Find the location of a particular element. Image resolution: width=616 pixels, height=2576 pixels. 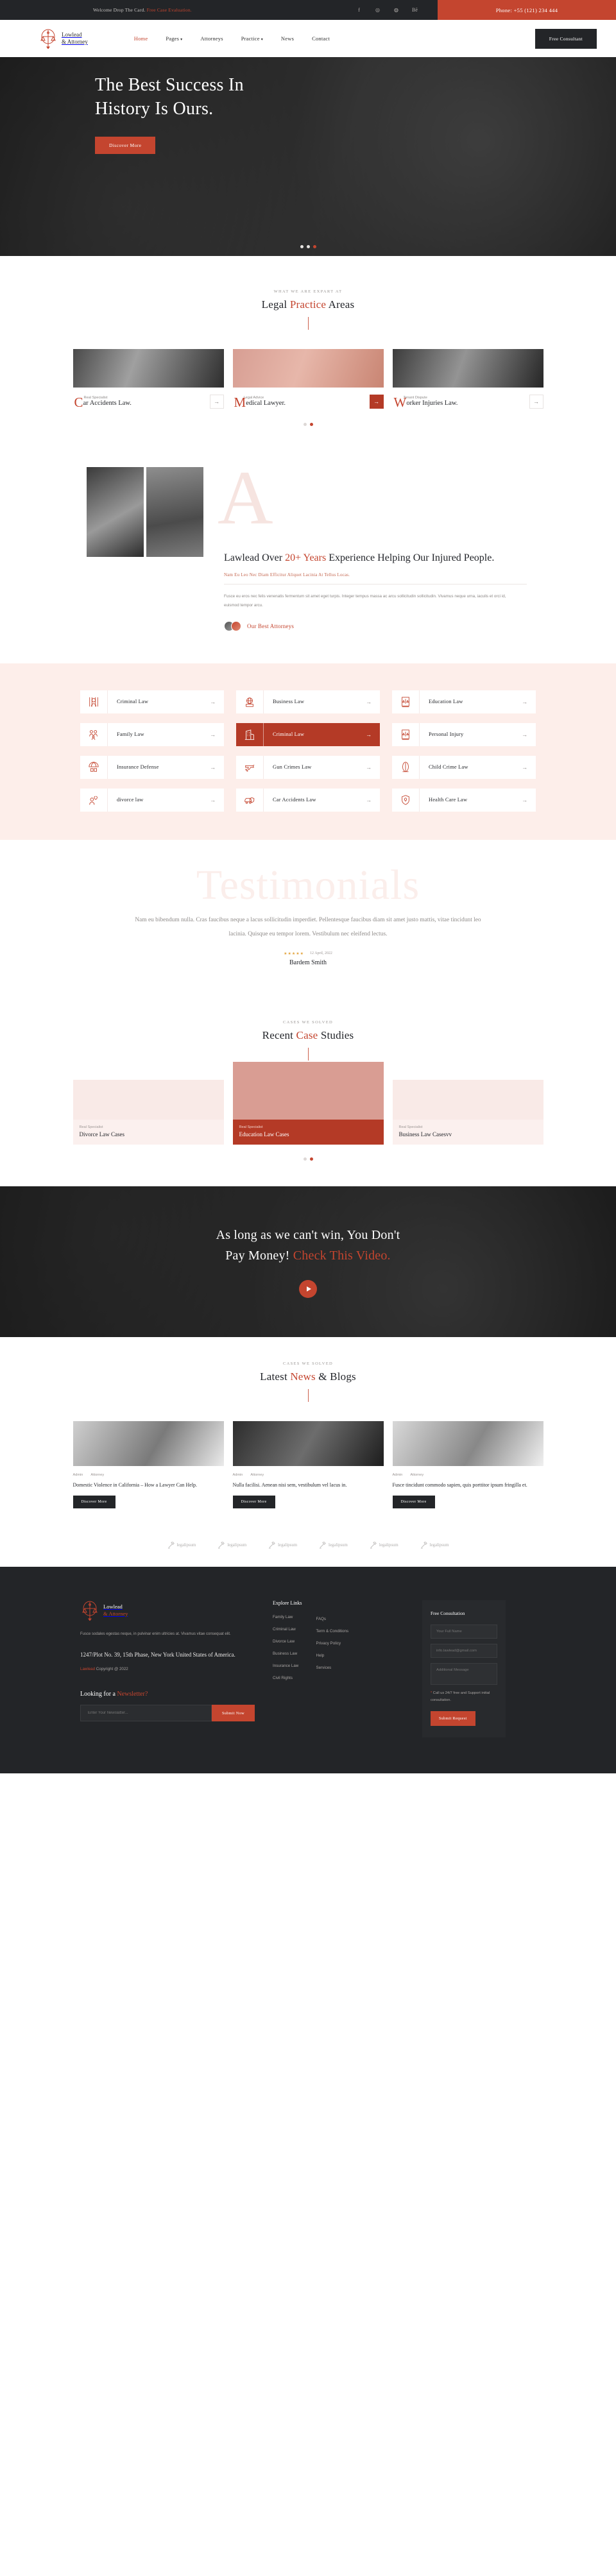

newsletter-submit-button: Submit Now is located at coordinates (233, 1713).